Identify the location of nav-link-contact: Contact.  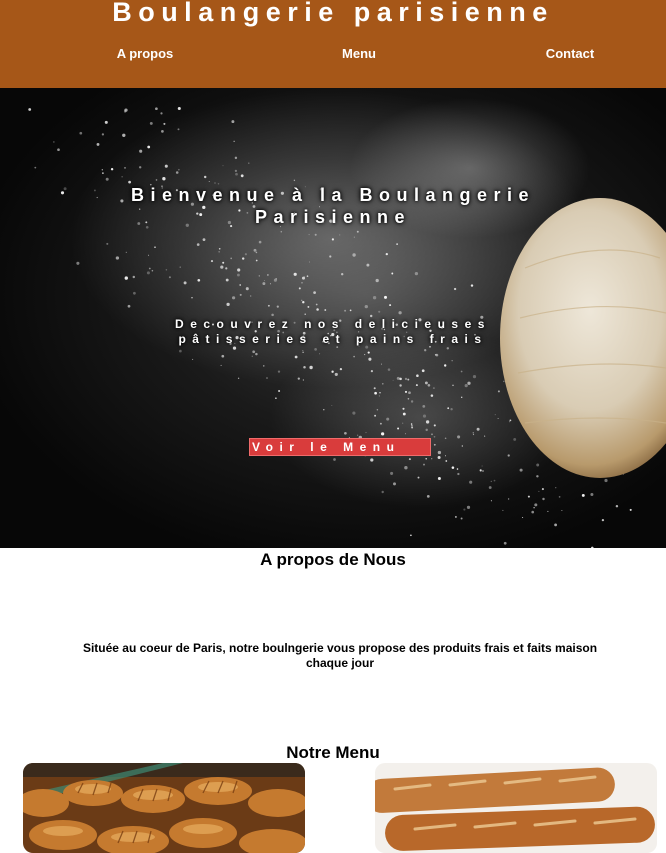
(570, 53).